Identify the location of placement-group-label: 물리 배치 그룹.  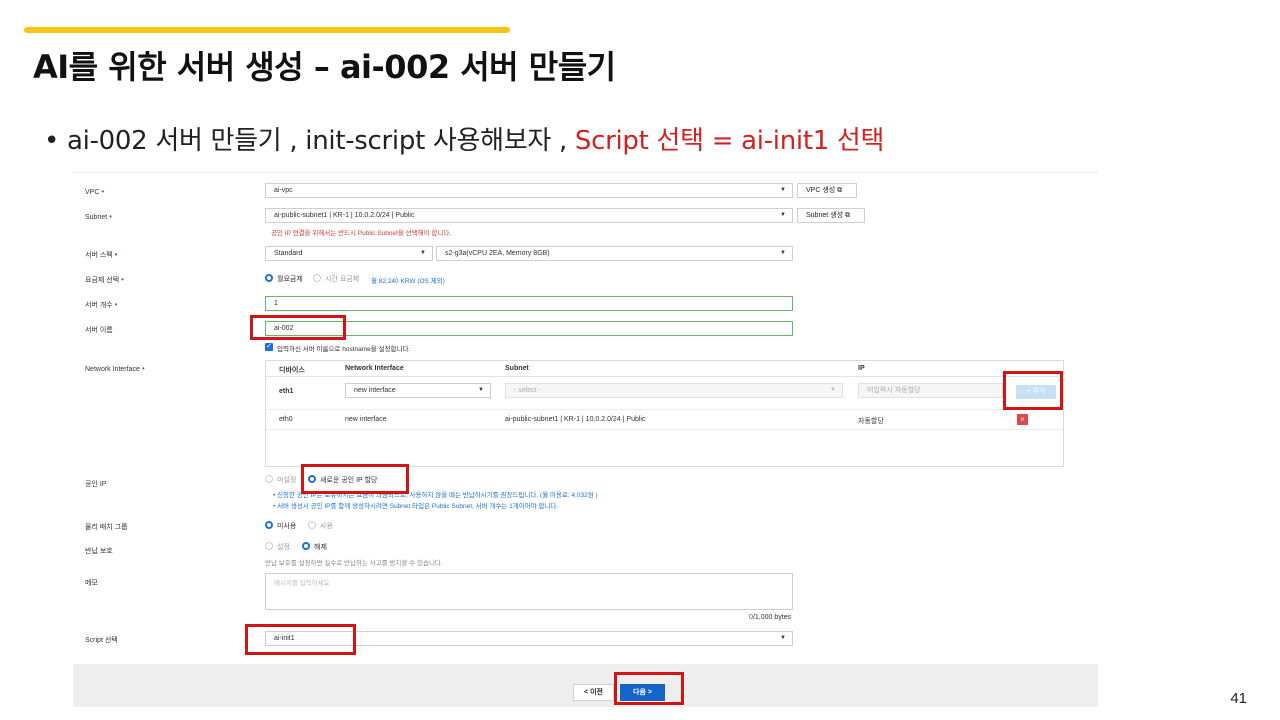
(106, 527).